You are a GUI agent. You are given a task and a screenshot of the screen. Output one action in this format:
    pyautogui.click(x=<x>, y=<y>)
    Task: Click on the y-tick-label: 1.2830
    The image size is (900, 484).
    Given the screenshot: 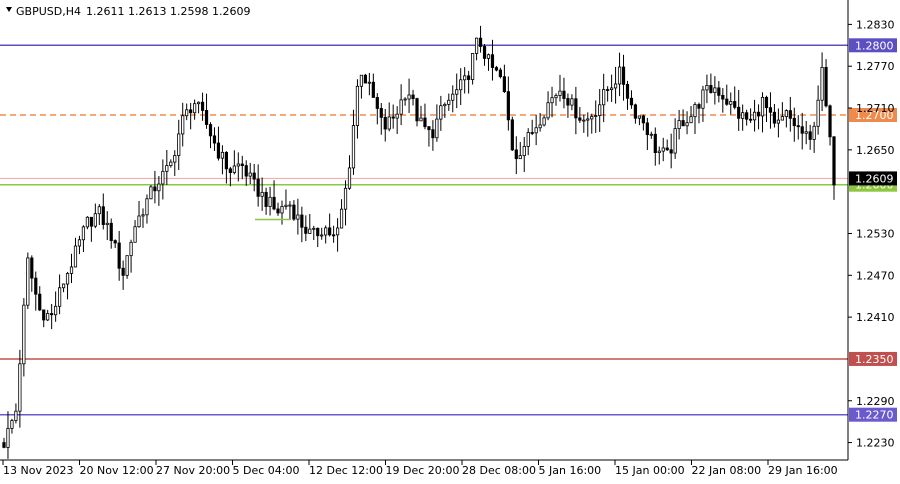 What is the action you would take?
    pyautogui.click(x=875, y=24)
    